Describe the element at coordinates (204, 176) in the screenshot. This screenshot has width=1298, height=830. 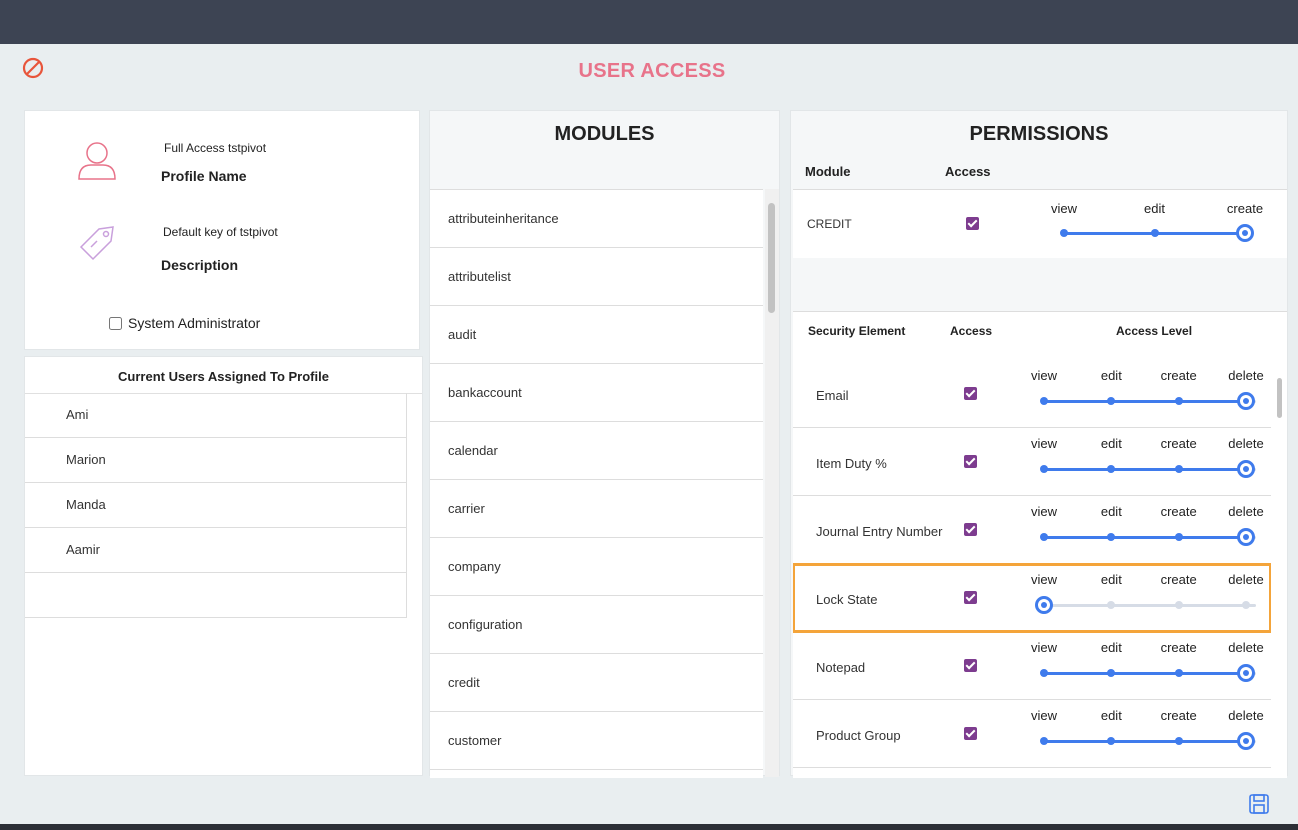
I see `profile-name-label: Profile Name` at that location.